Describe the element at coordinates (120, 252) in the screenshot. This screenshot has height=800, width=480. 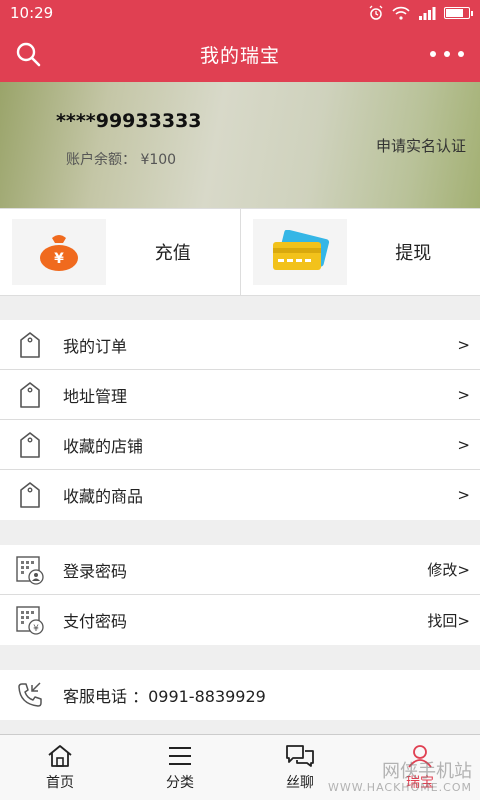
I see `recharge-button: ¥ 充值` at that location.